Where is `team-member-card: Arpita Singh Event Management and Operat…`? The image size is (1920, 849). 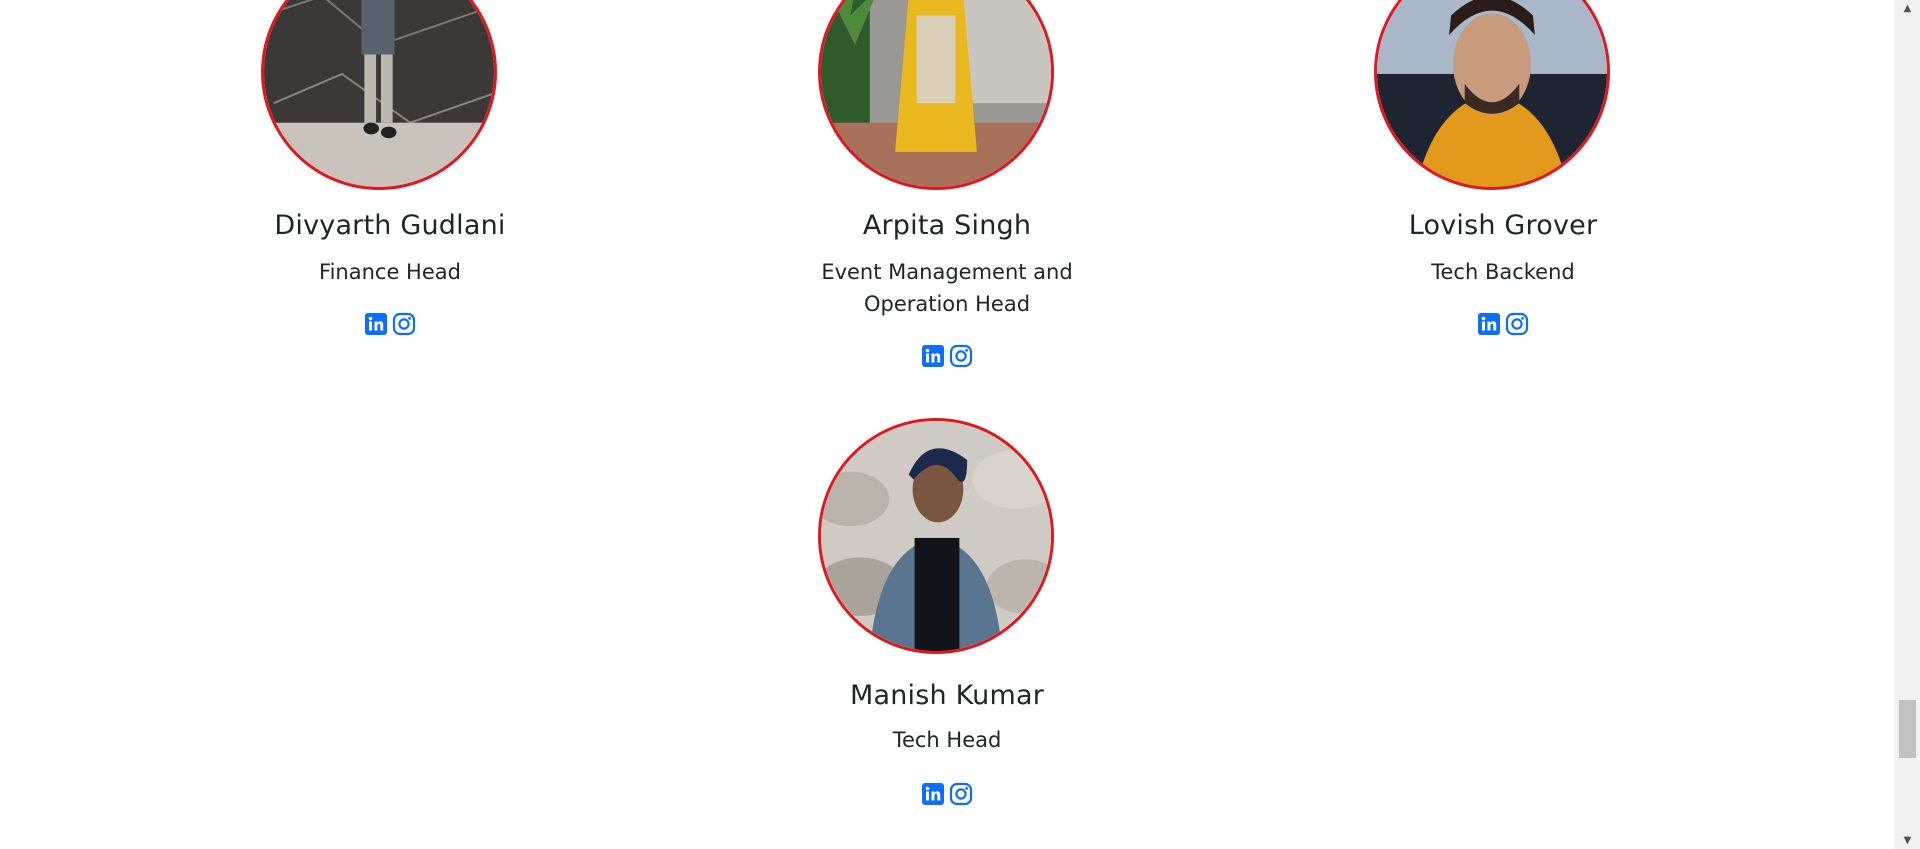
team-member-card: Arpita Singh Event Management and Operat… is located at coordinates (947, 200).